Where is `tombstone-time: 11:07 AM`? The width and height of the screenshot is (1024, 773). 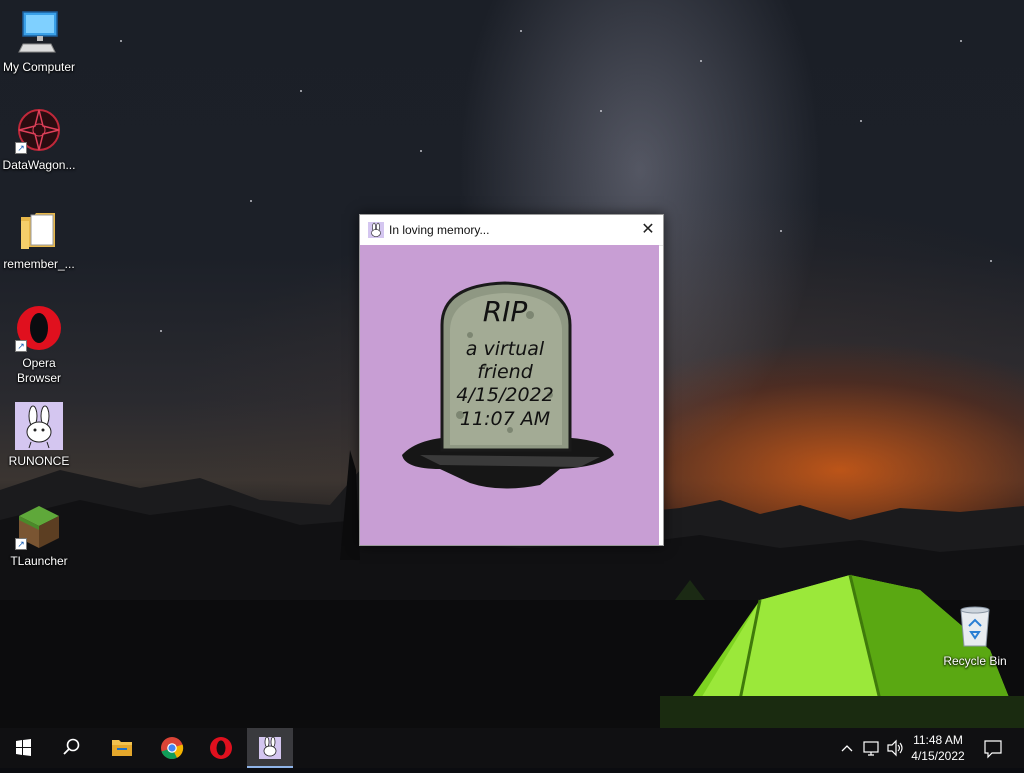 tombstone-time: 11:07 AM is located at coordinates (505, 419).